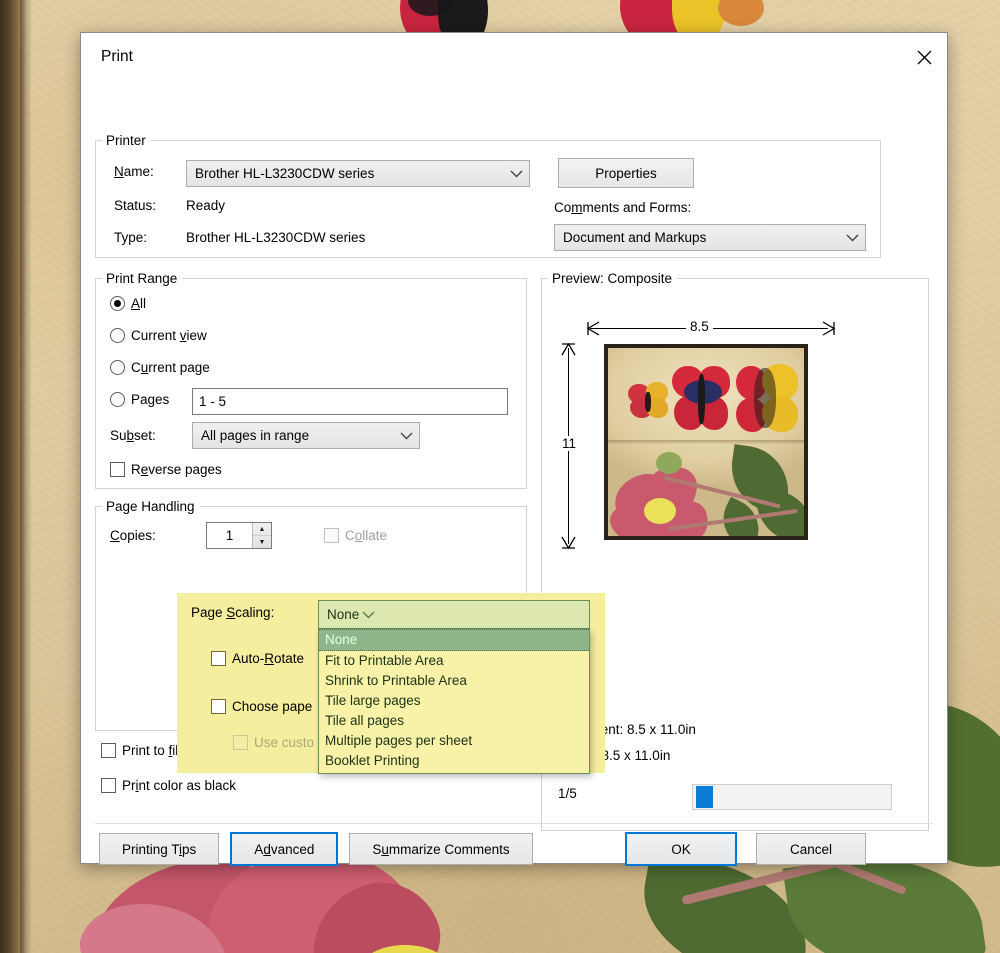  I want to click on page-scaling-value: None, so click(343, 614).